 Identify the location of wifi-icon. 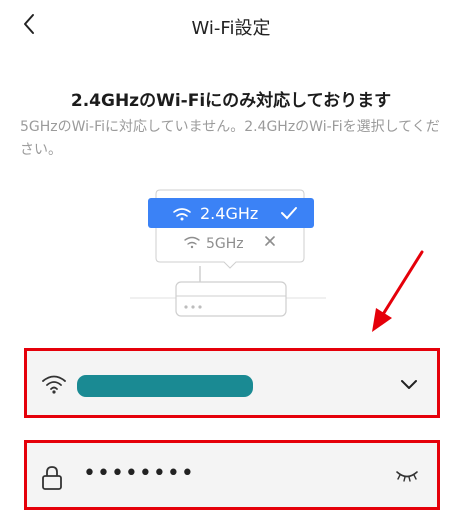
(54, 384).